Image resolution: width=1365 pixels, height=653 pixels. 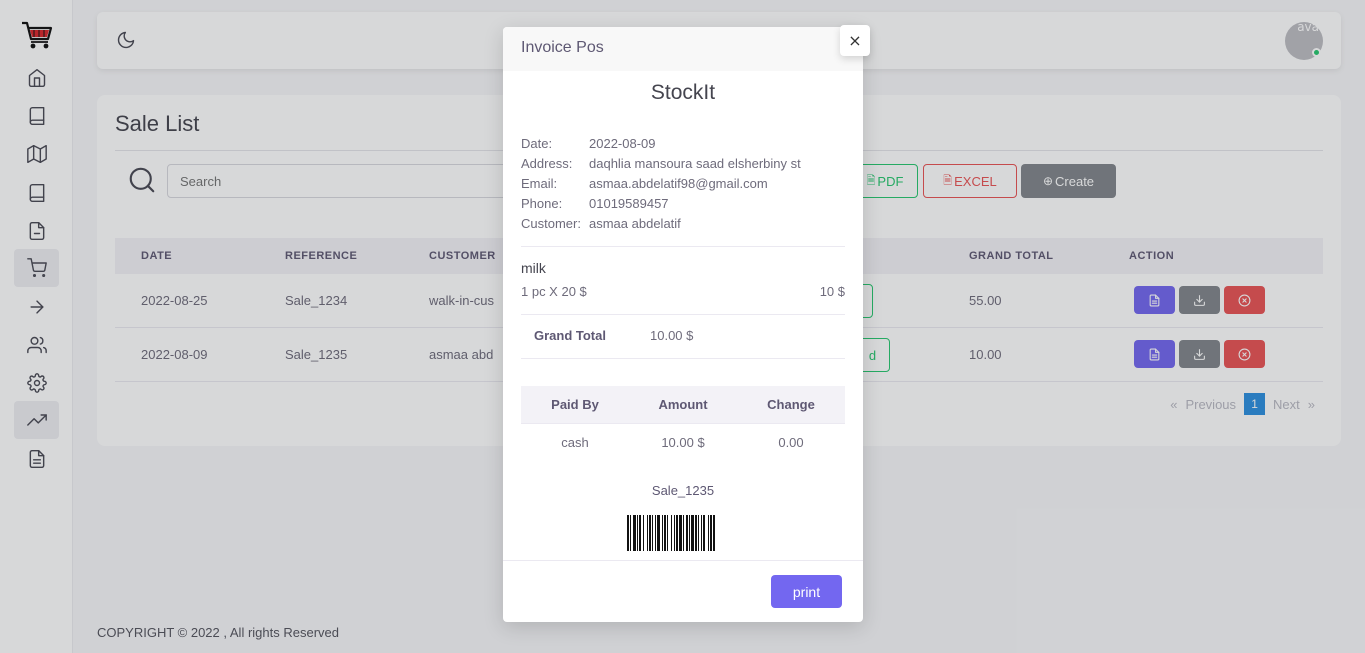 I want to click on payment-table: Paid By Amount Change cash 10.00 $ 0.00, so click(x=683, y=423).